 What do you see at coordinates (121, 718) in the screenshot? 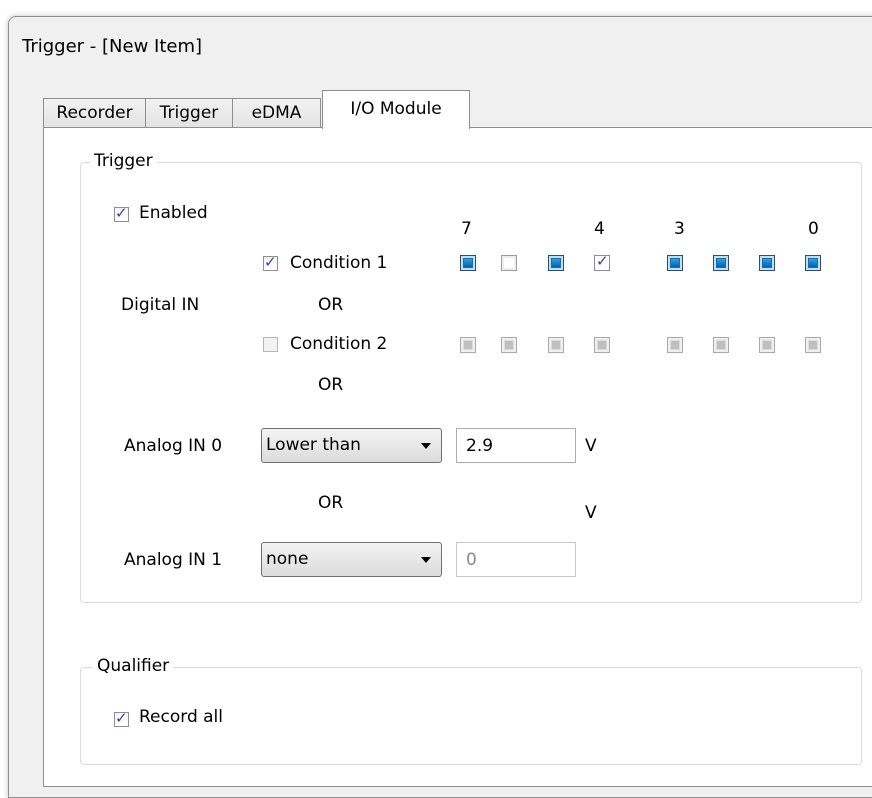
I see `record-all-checkbox` at bounding box center [121, 718].